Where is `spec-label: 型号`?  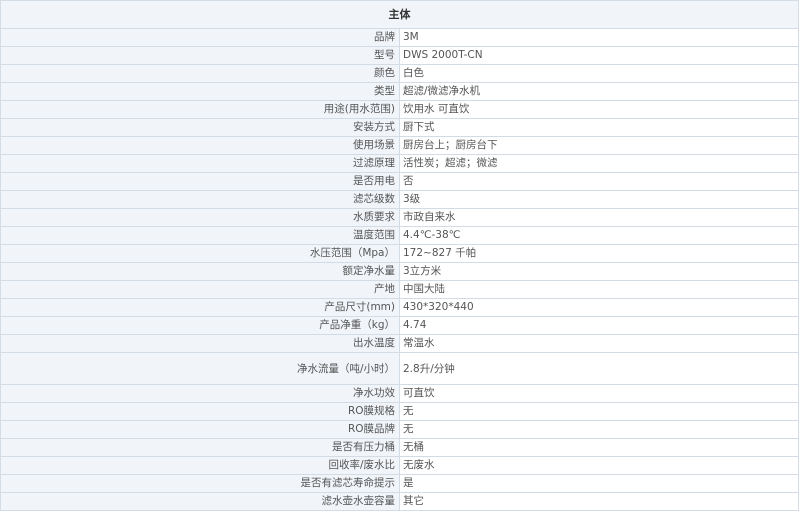 spec-label: 型号 is located at coordinates (200, 55).